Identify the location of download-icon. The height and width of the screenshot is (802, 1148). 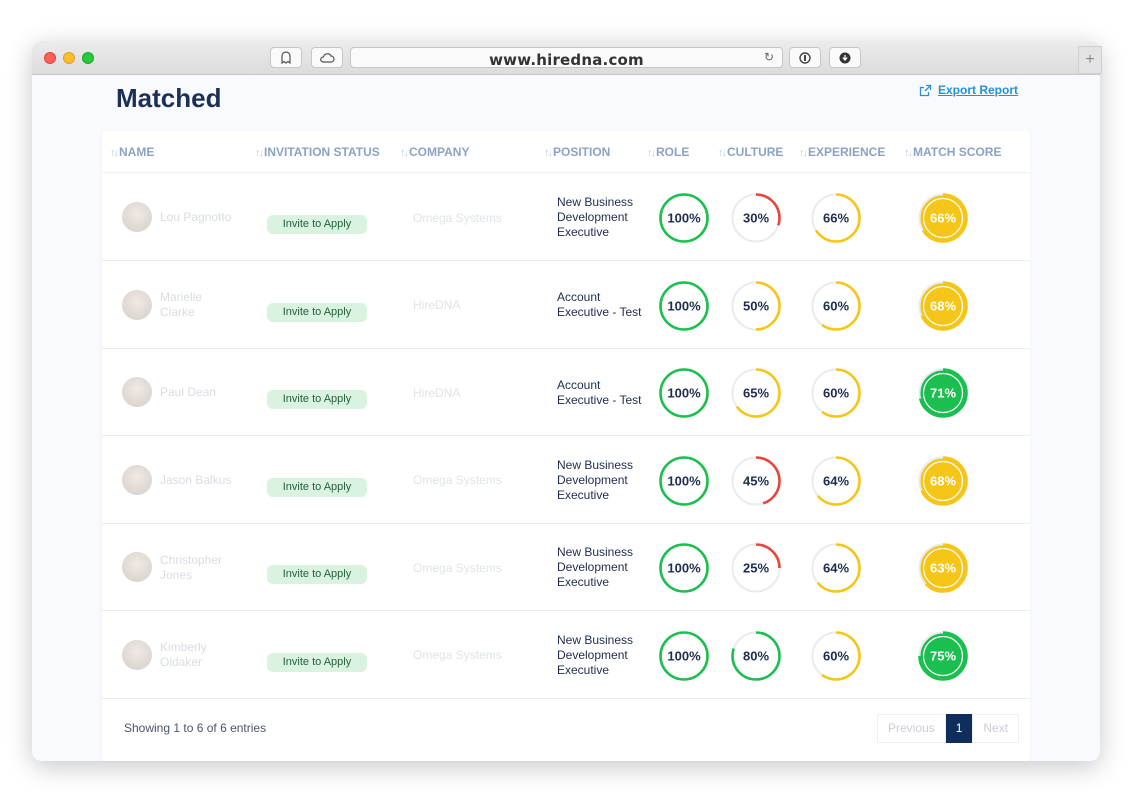
(845, 57).